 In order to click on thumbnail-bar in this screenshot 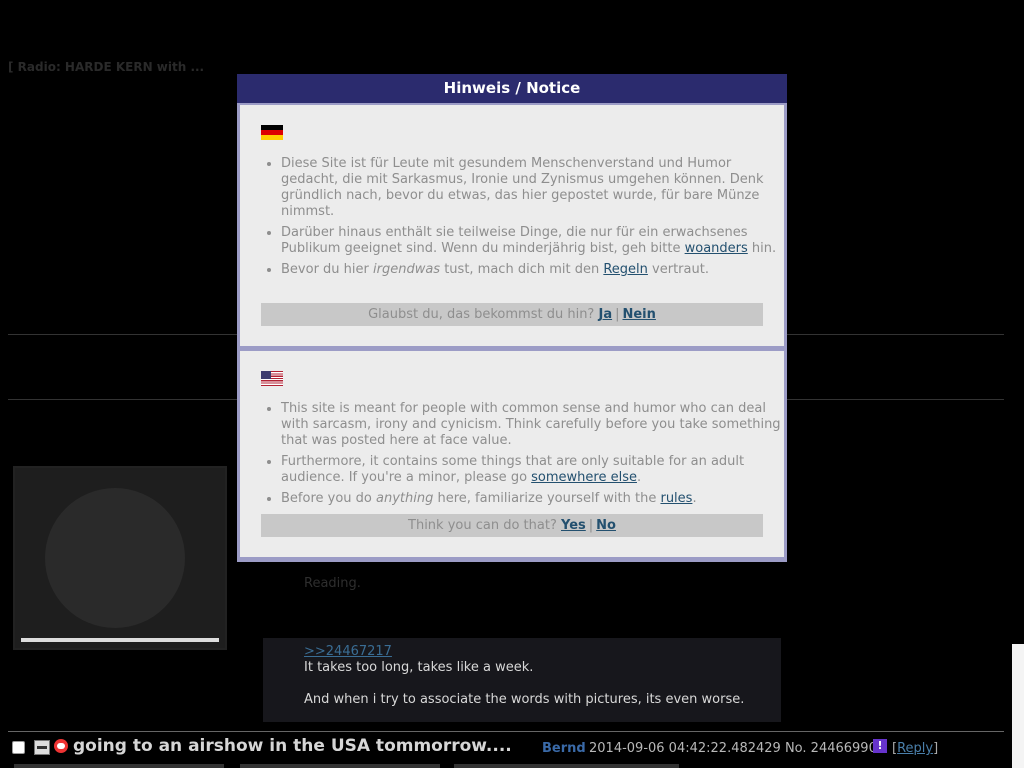, I will do `click(120, 640)`.